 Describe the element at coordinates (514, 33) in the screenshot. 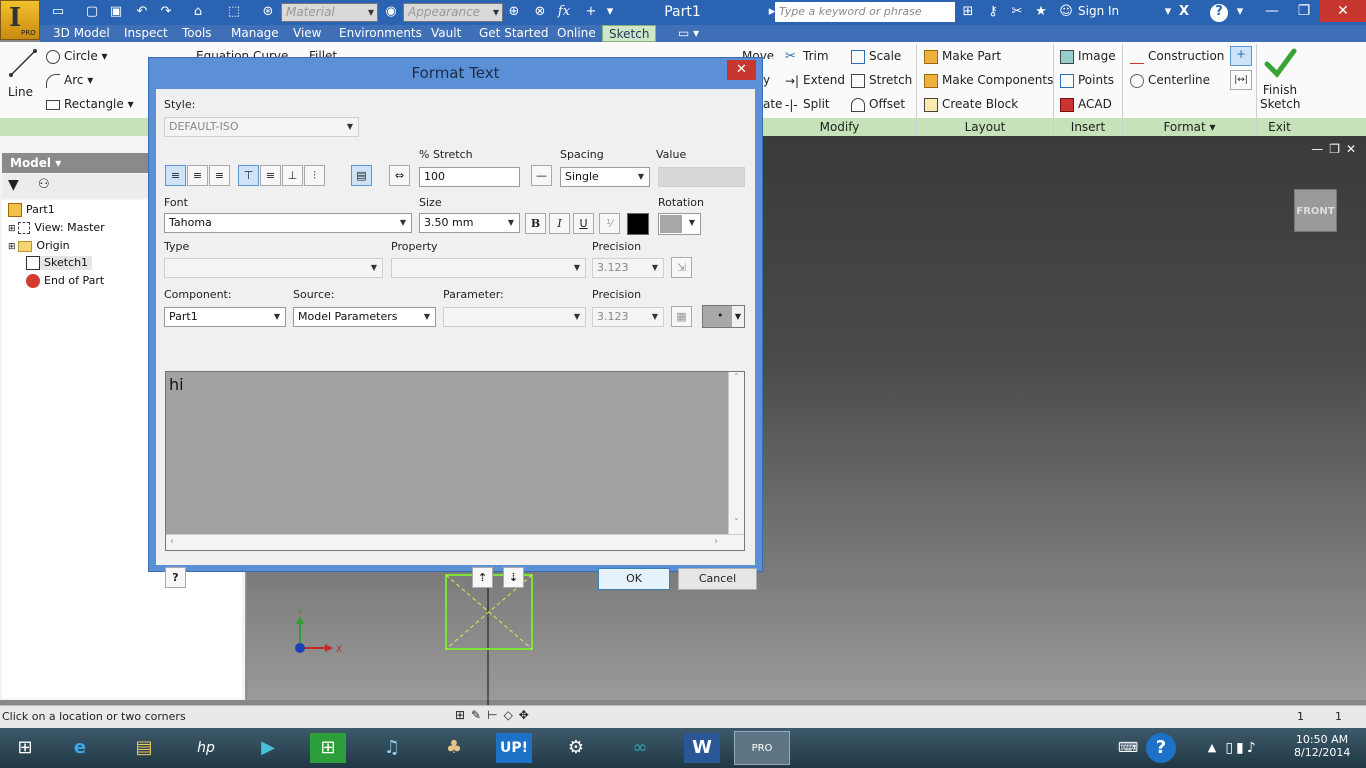

I see `tab-get-started: Get Started` at that location.